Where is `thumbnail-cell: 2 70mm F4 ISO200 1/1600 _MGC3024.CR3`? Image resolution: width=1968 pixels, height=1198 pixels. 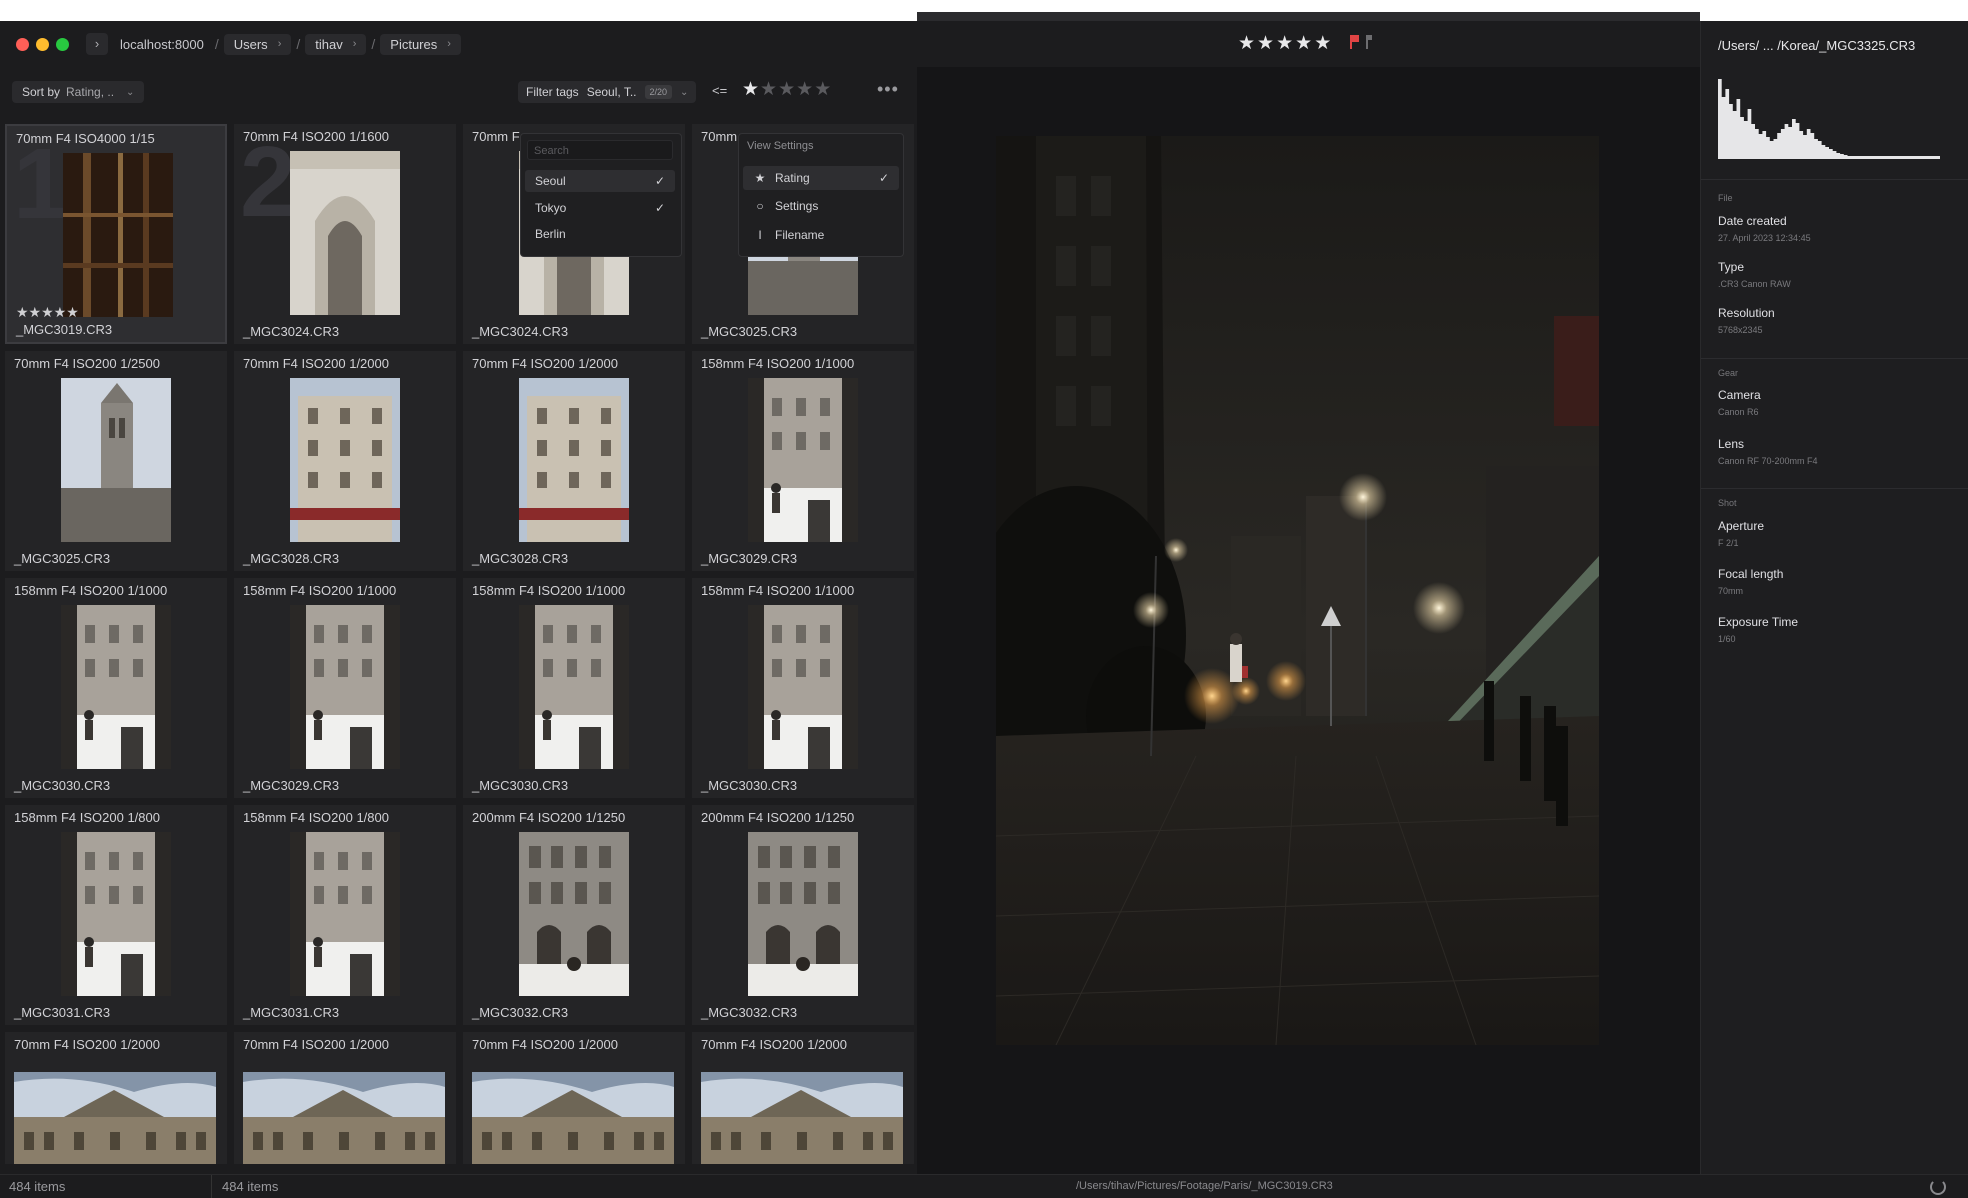 thumbnail-cell: 2 70mm F4 ISO200 1/1600 _MGC3024.CR3 is located at coordinates (345, 234).